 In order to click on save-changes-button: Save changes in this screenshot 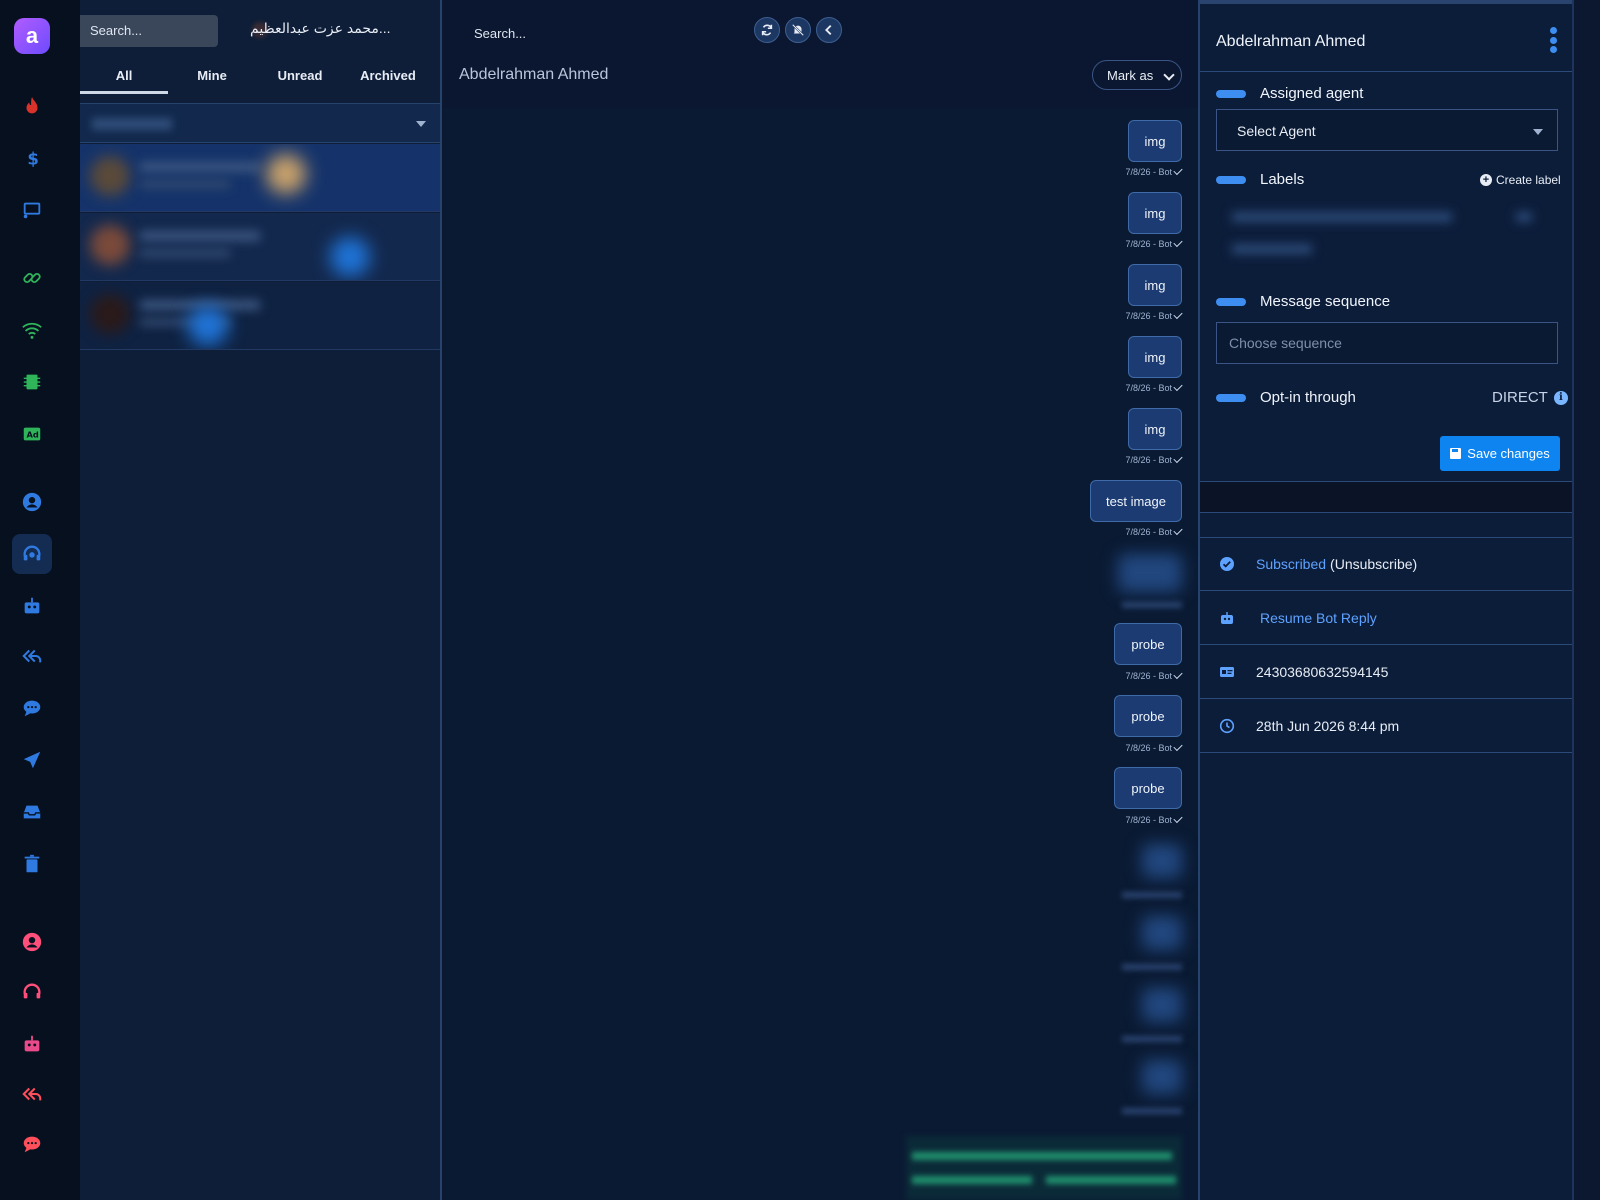, I will do `click(1500, 453)`.